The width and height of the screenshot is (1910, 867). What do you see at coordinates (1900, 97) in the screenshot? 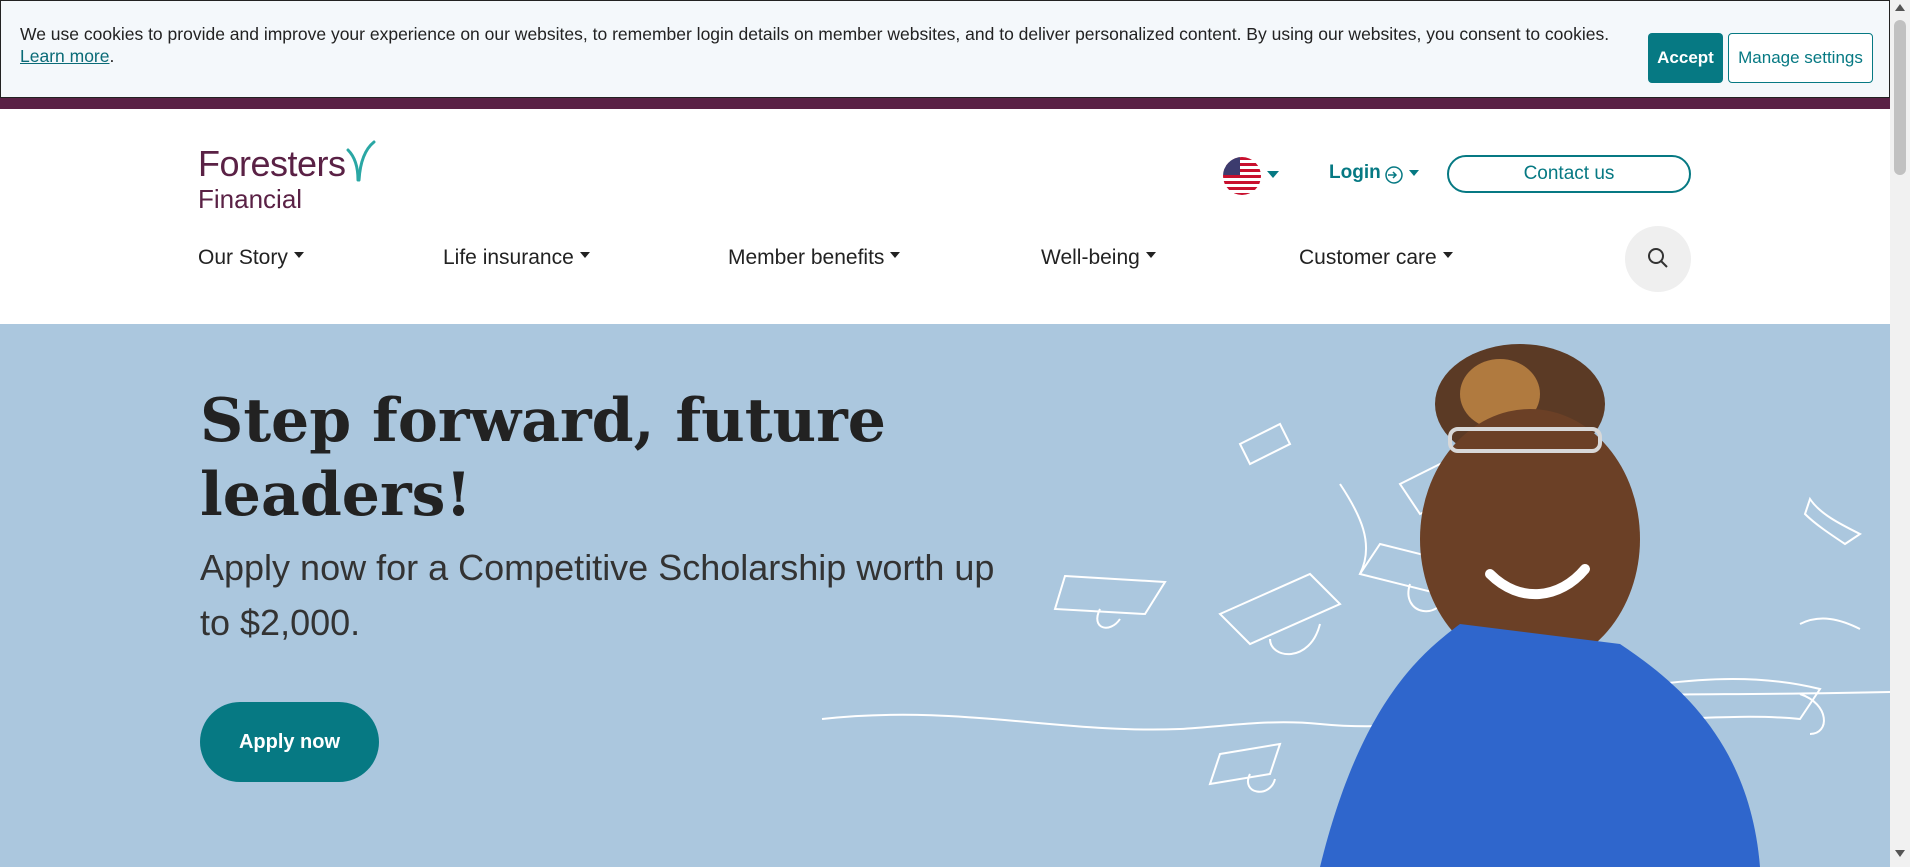
I see `scrollbar-thumb` at bounding box center [1900, 97].